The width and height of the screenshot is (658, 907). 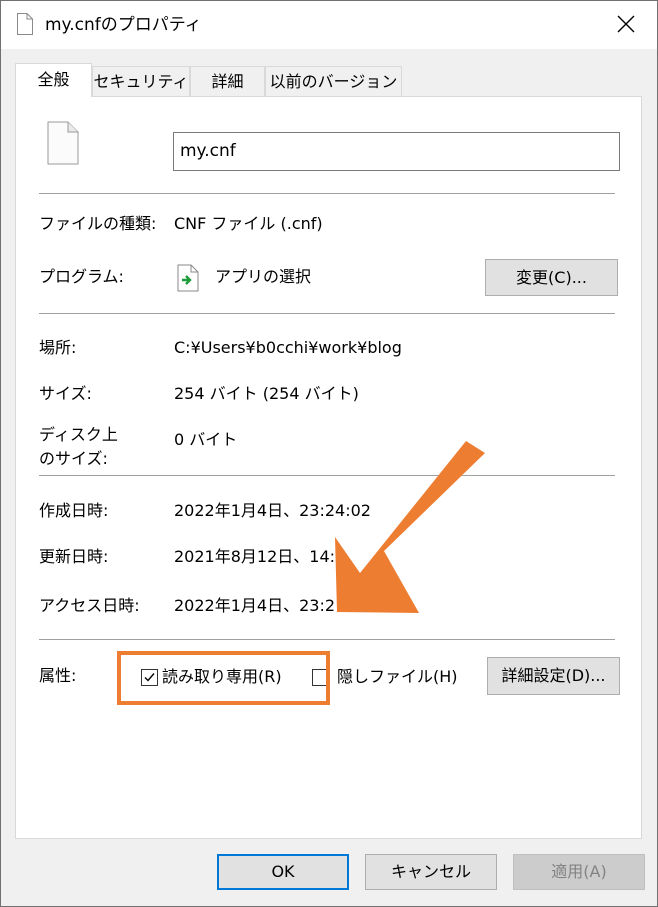 What do you see at coordinates (396, 151) in the screenshot?
I see `file-name-input: my.cnf` at bounding box center [396, 151].